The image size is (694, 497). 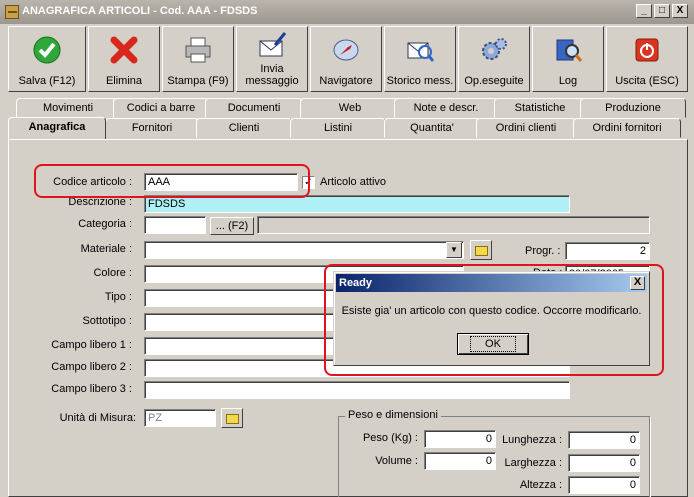 What do you see at coordinates (304, 250) in the screenshot?
I see `materiale-select` at bounding box center [304, 250].